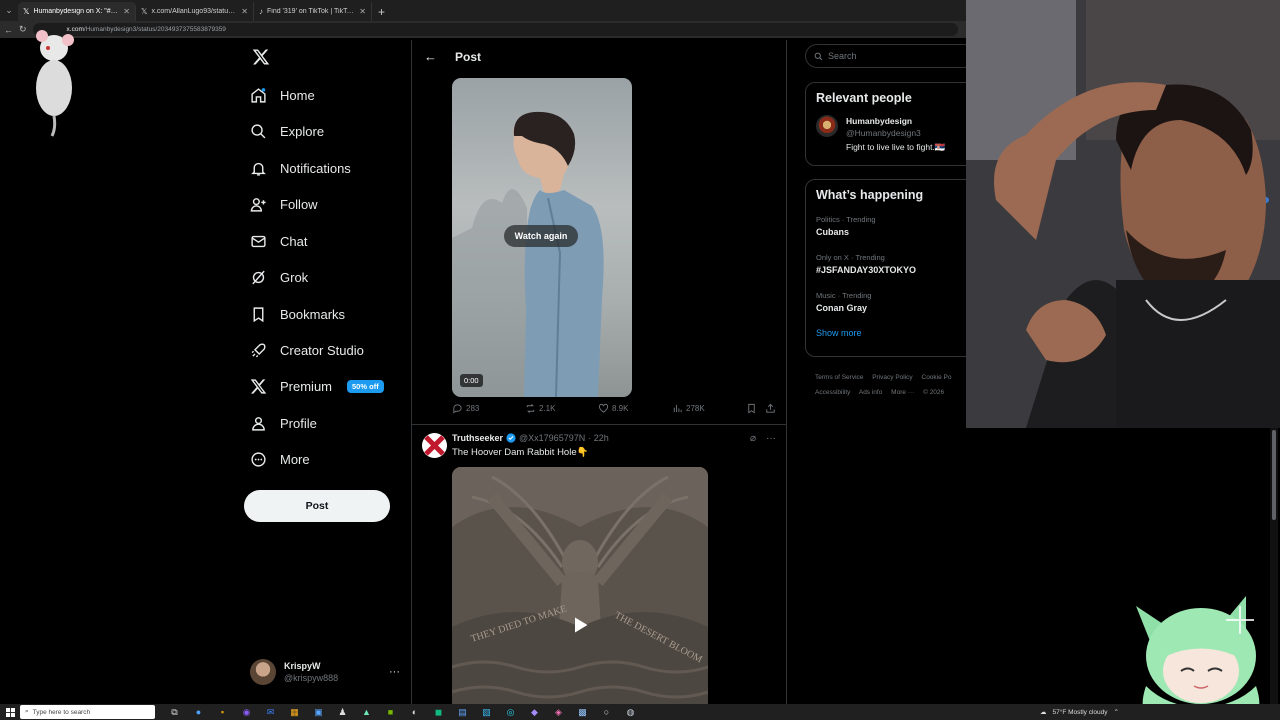 The width and height of the screenshot is (1280, 720). Describe the element at coordinates (818, 56) in the screenshot. I see `search-icon` at that location.